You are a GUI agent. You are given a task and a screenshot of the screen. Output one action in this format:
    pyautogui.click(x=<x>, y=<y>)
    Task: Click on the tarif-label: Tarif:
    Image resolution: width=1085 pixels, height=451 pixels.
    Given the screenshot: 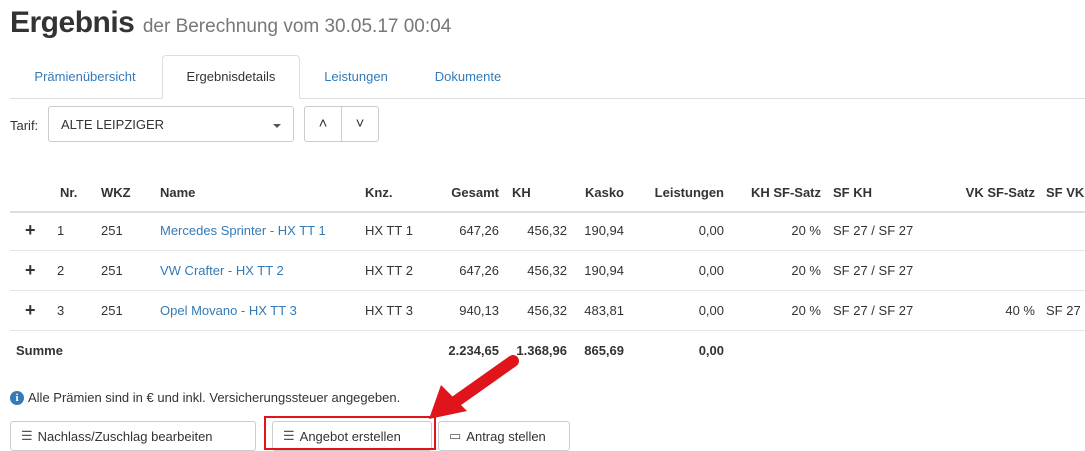 What is the action you would take?
    pyautogui.click(x=24, y=125)
    